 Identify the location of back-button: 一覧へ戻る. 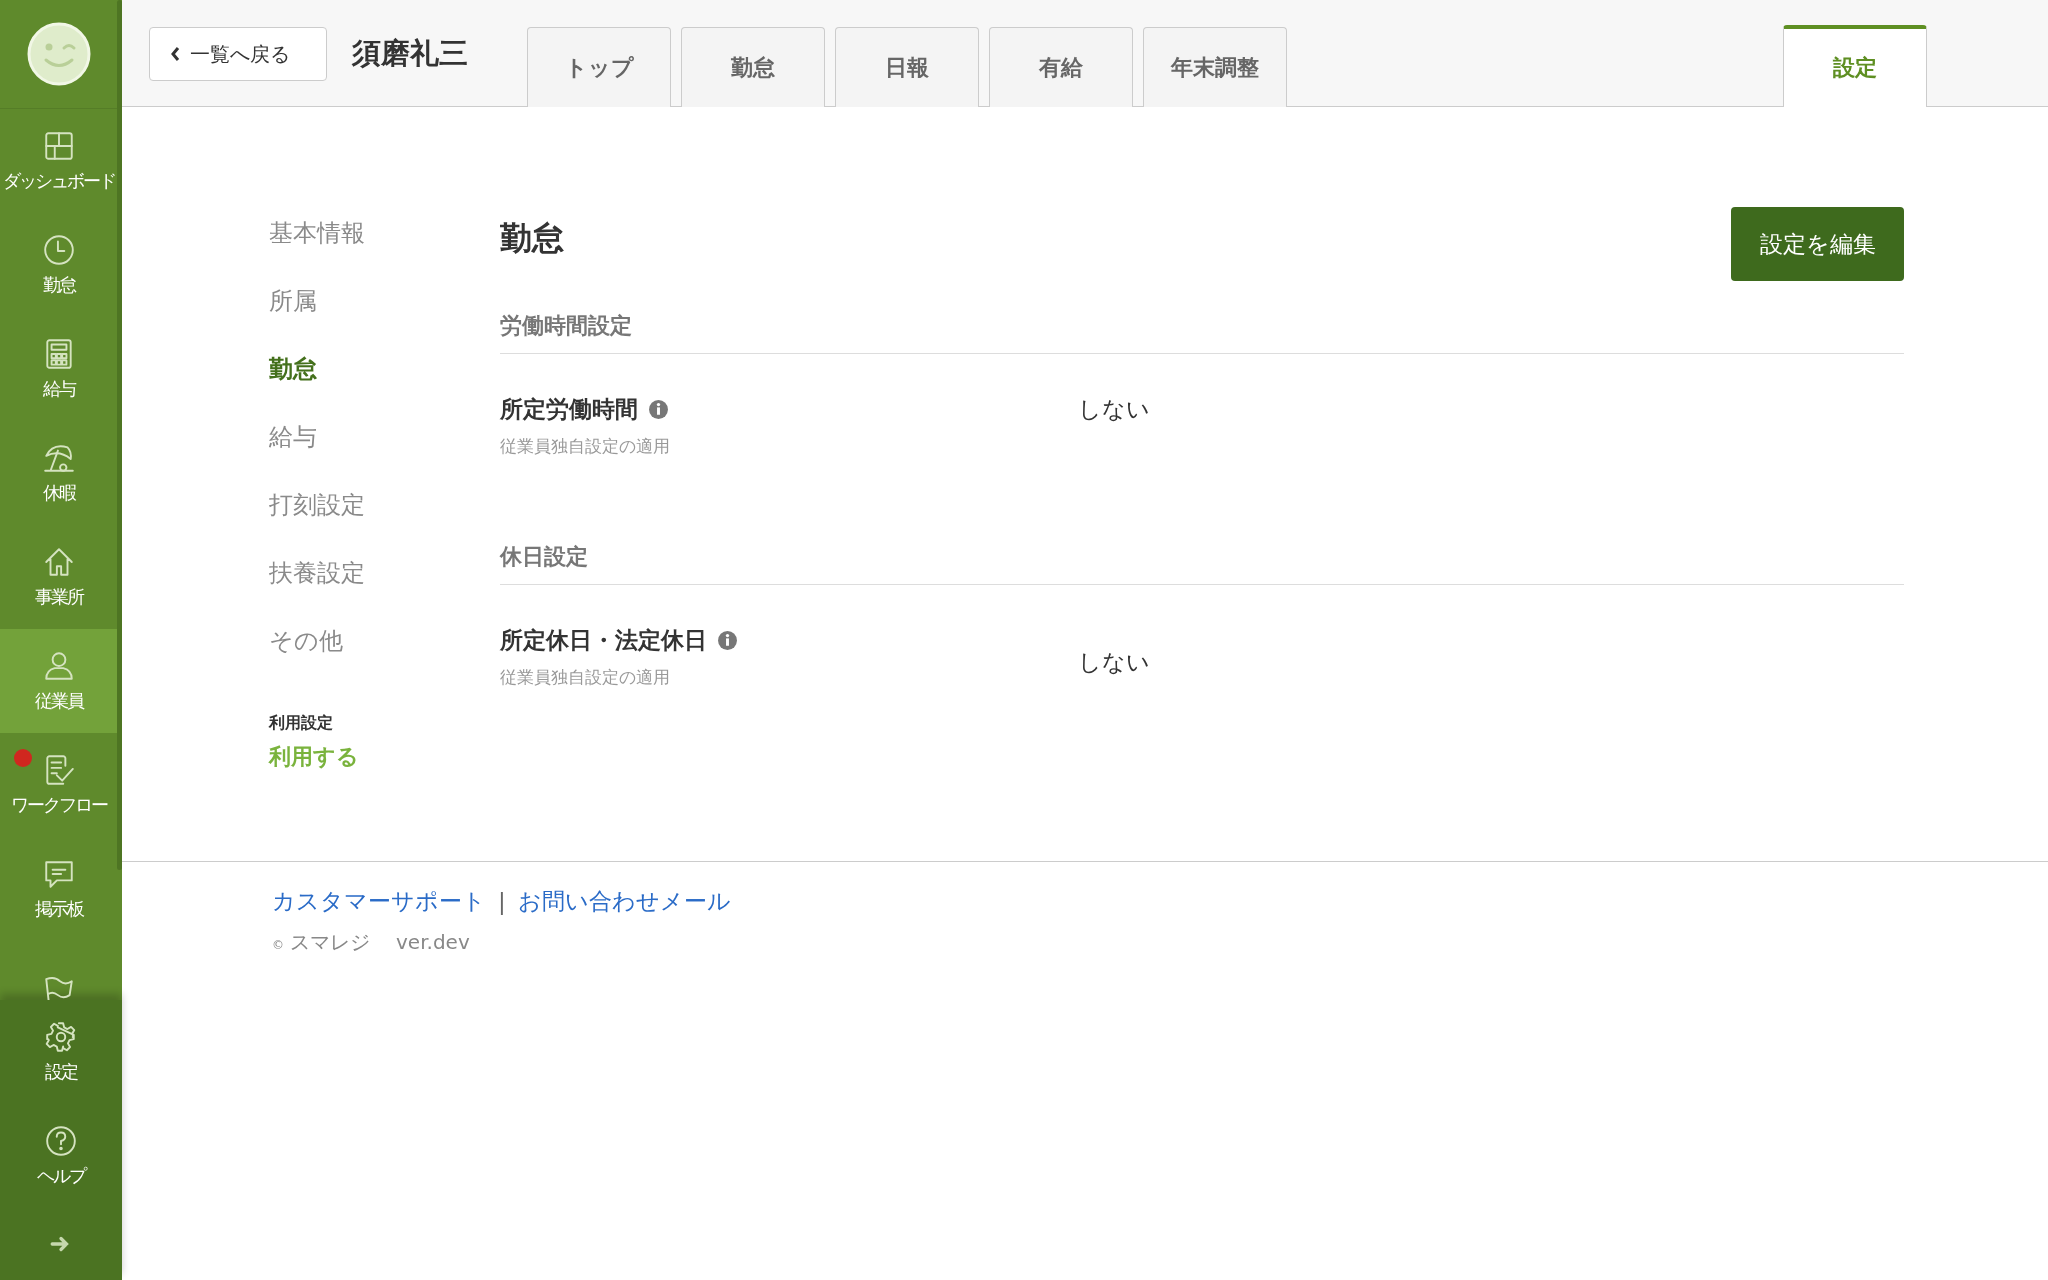
(238, 54).